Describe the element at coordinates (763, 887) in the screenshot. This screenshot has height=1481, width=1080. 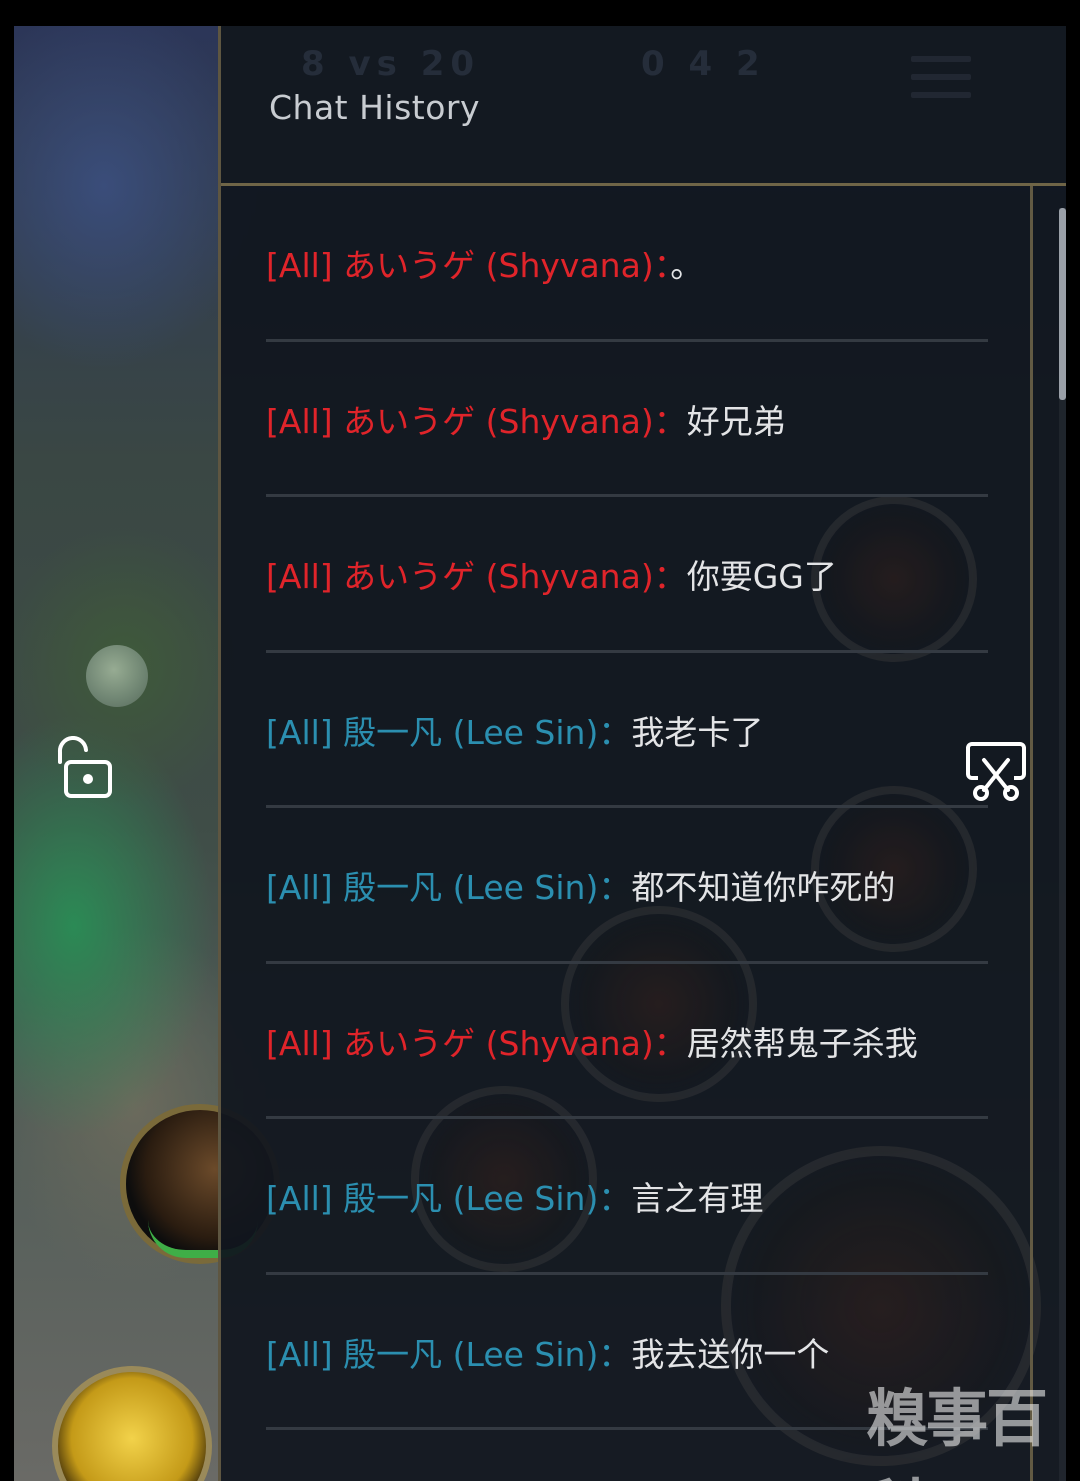
I see `message-text: 都不知道你咋死的` at that location.